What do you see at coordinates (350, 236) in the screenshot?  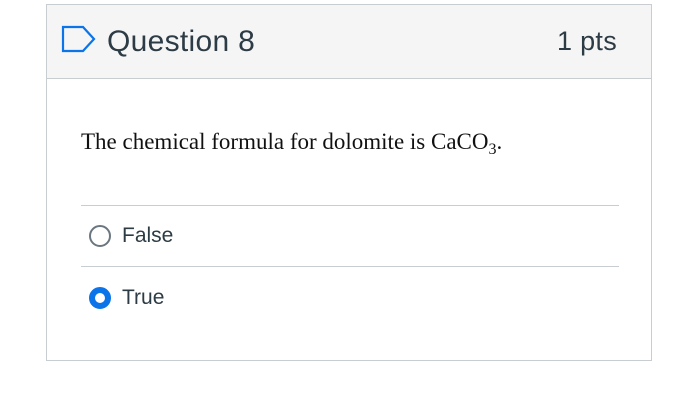 I see `answer-option-false: False` at bounding box center [350, 236].